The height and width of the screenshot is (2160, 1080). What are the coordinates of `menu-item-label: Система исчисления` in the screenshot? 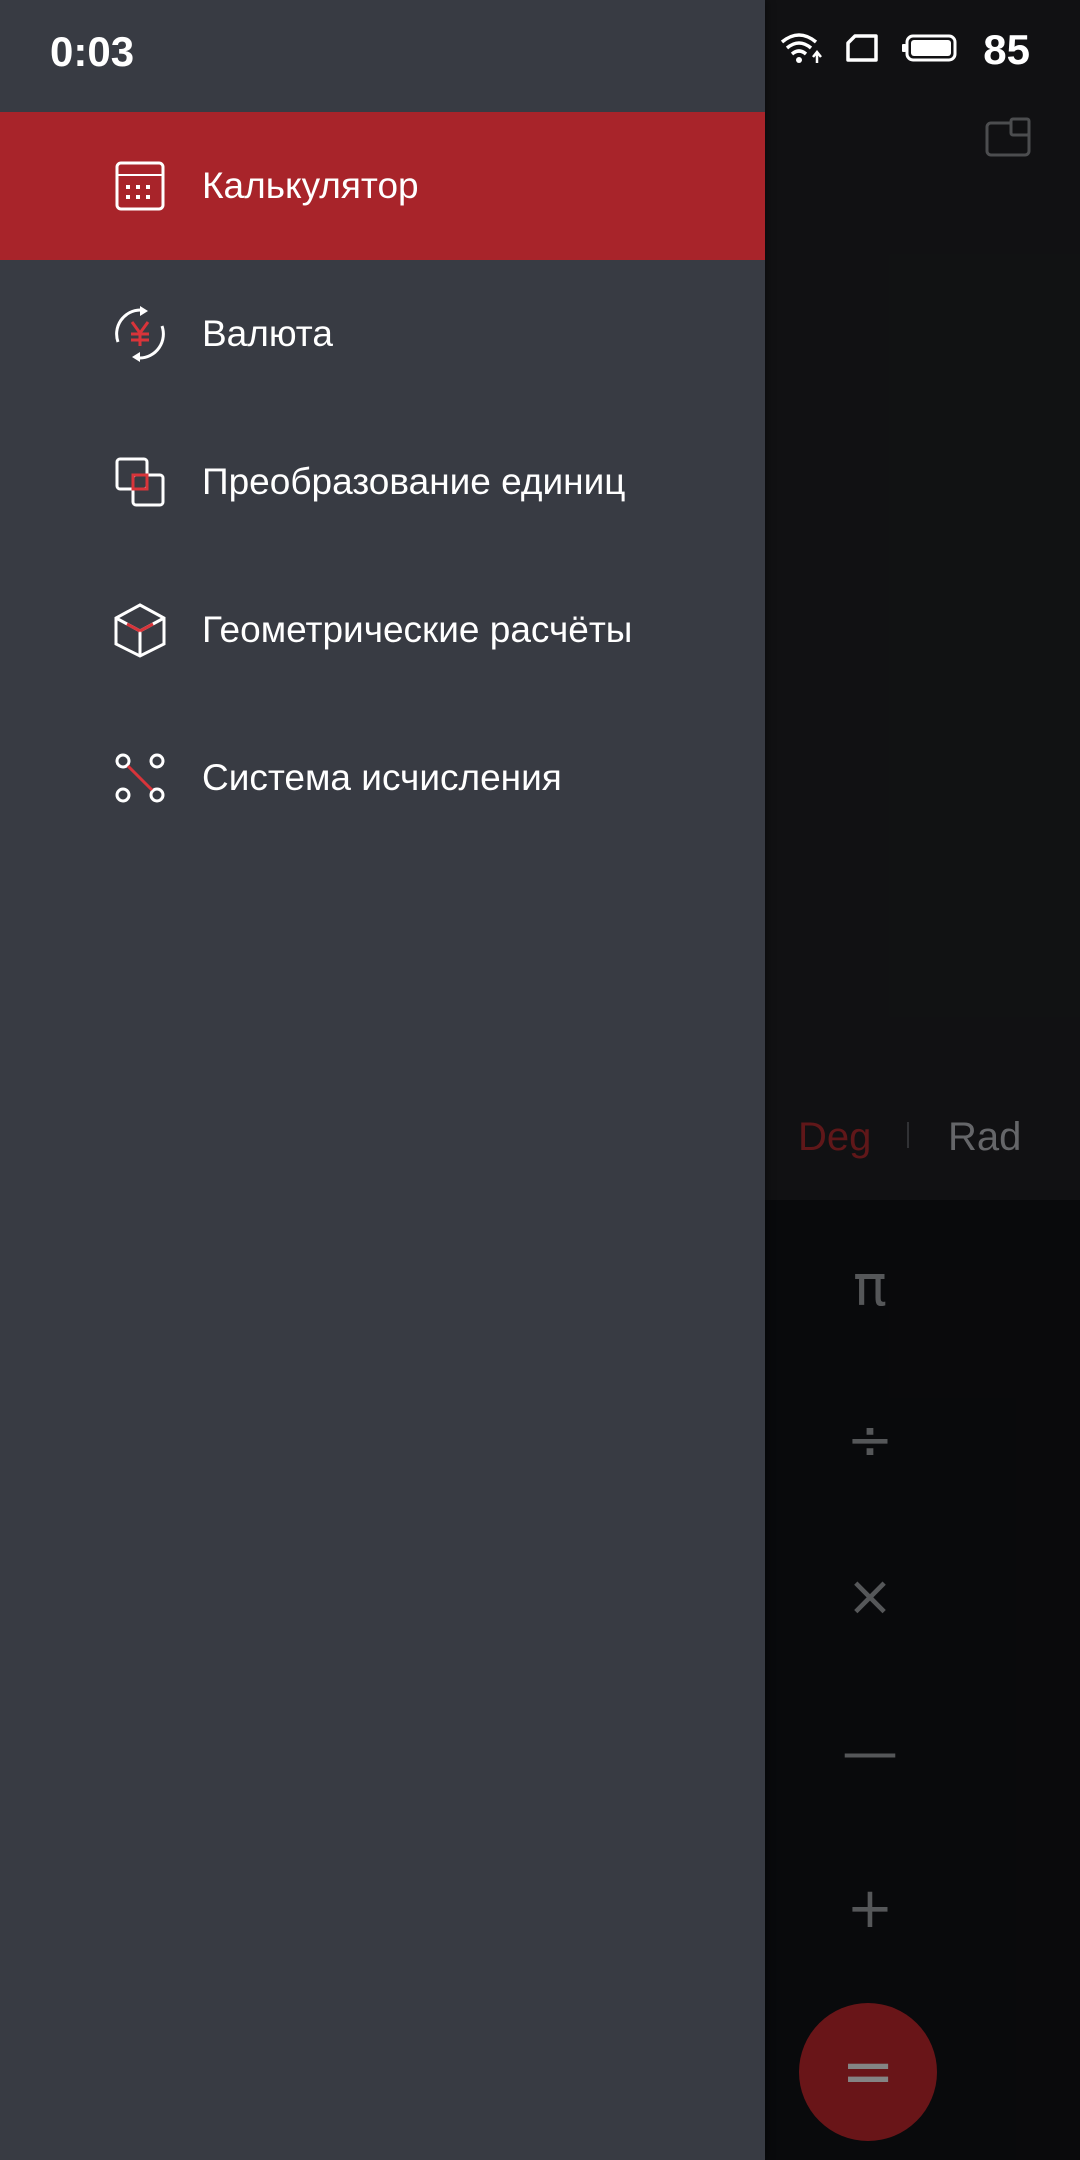 It's located at (382, 777).